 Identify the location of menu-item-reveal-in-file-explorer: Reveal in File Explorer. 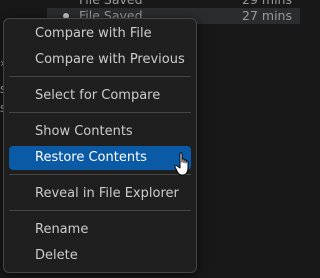
(100, 194).